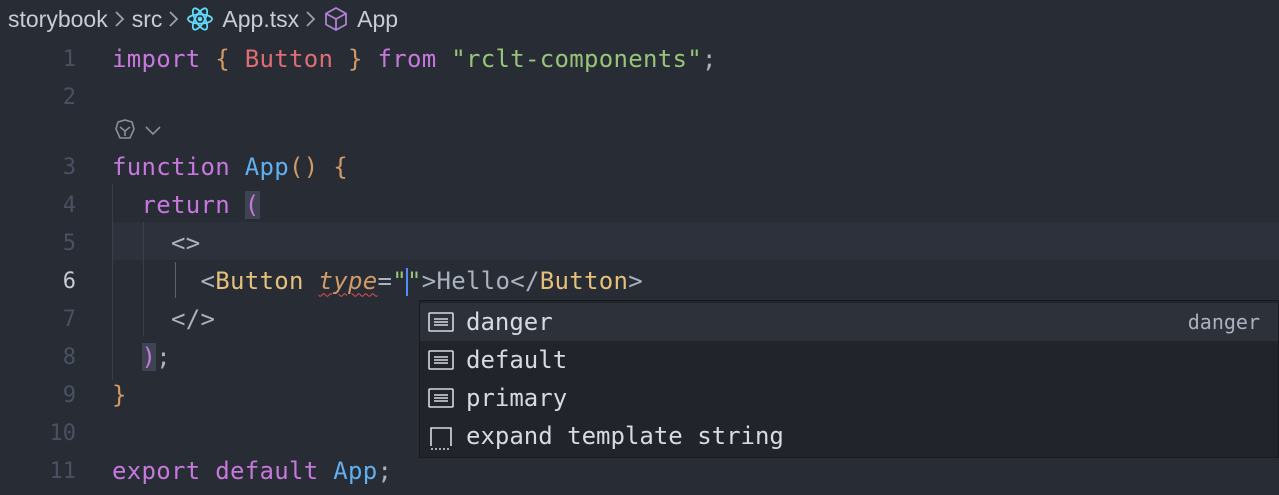  What do you see at coordinates (849, 360) in the screenshot?
I see `suggestion-item-default: default` at bounding box center [849, 360].